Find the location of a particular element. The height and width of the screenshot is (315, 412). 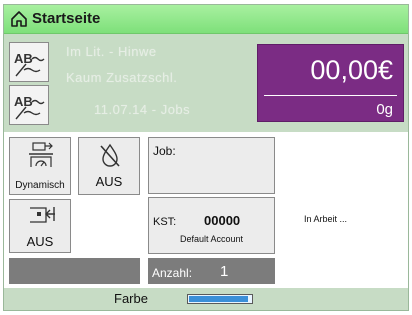

ink-level-fill is located at coordinates (218, 299).